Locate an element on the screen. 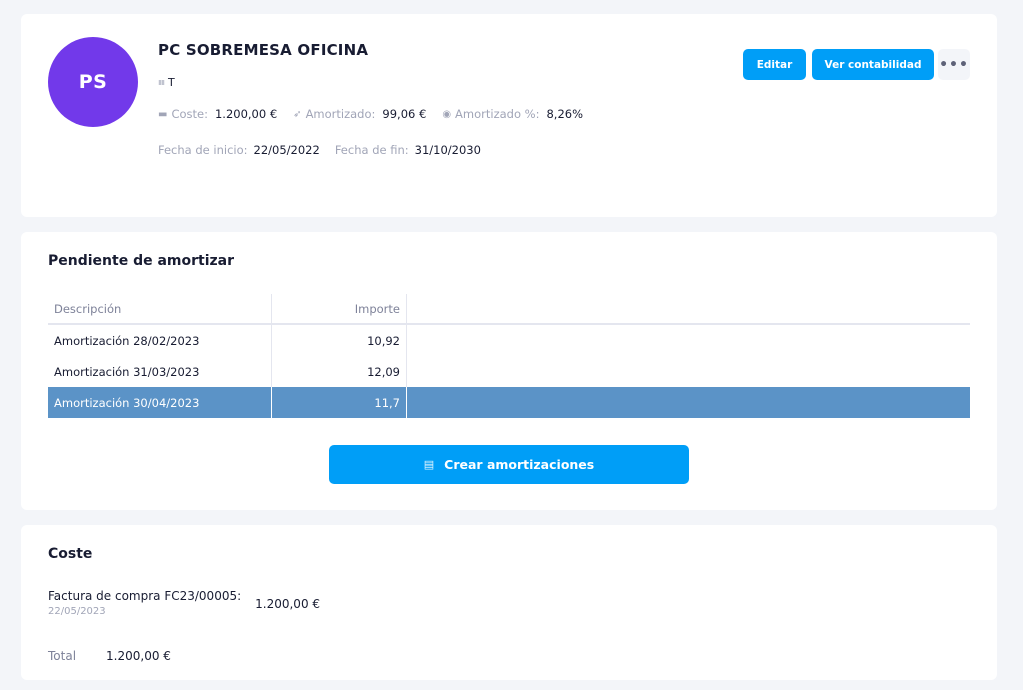 This screenshot has height=690, width=1023. view-accounting-button: Ver contabilidad is located at coordinates (873, 64).